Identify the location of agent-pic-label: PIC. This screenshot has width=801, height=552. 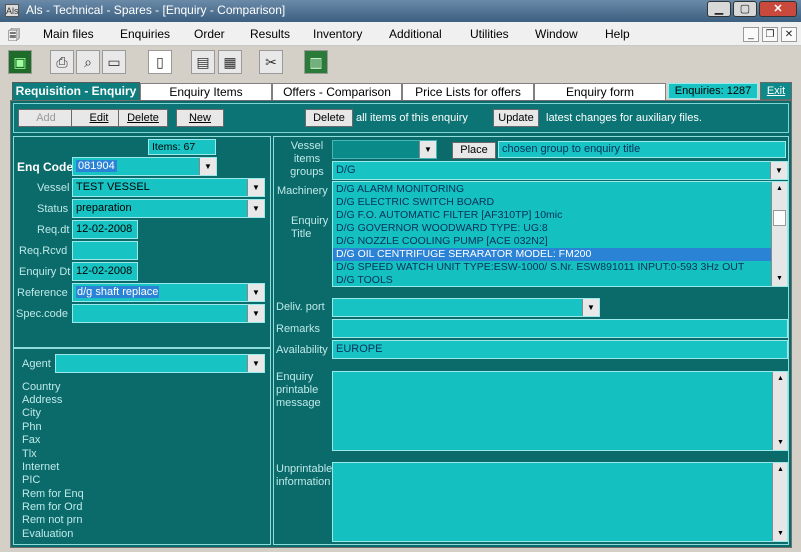
(31, 480).